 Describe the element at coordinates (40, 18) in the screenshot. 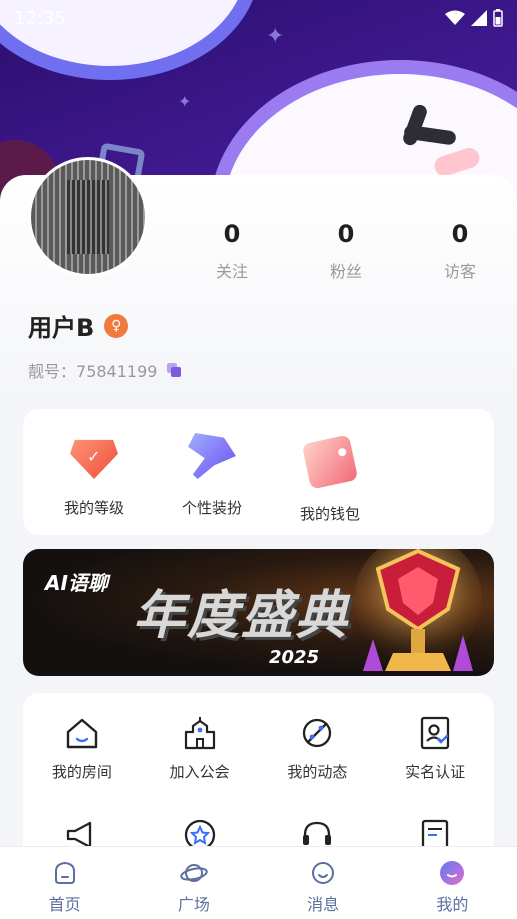

I see `status-time: 12:35` at that location.